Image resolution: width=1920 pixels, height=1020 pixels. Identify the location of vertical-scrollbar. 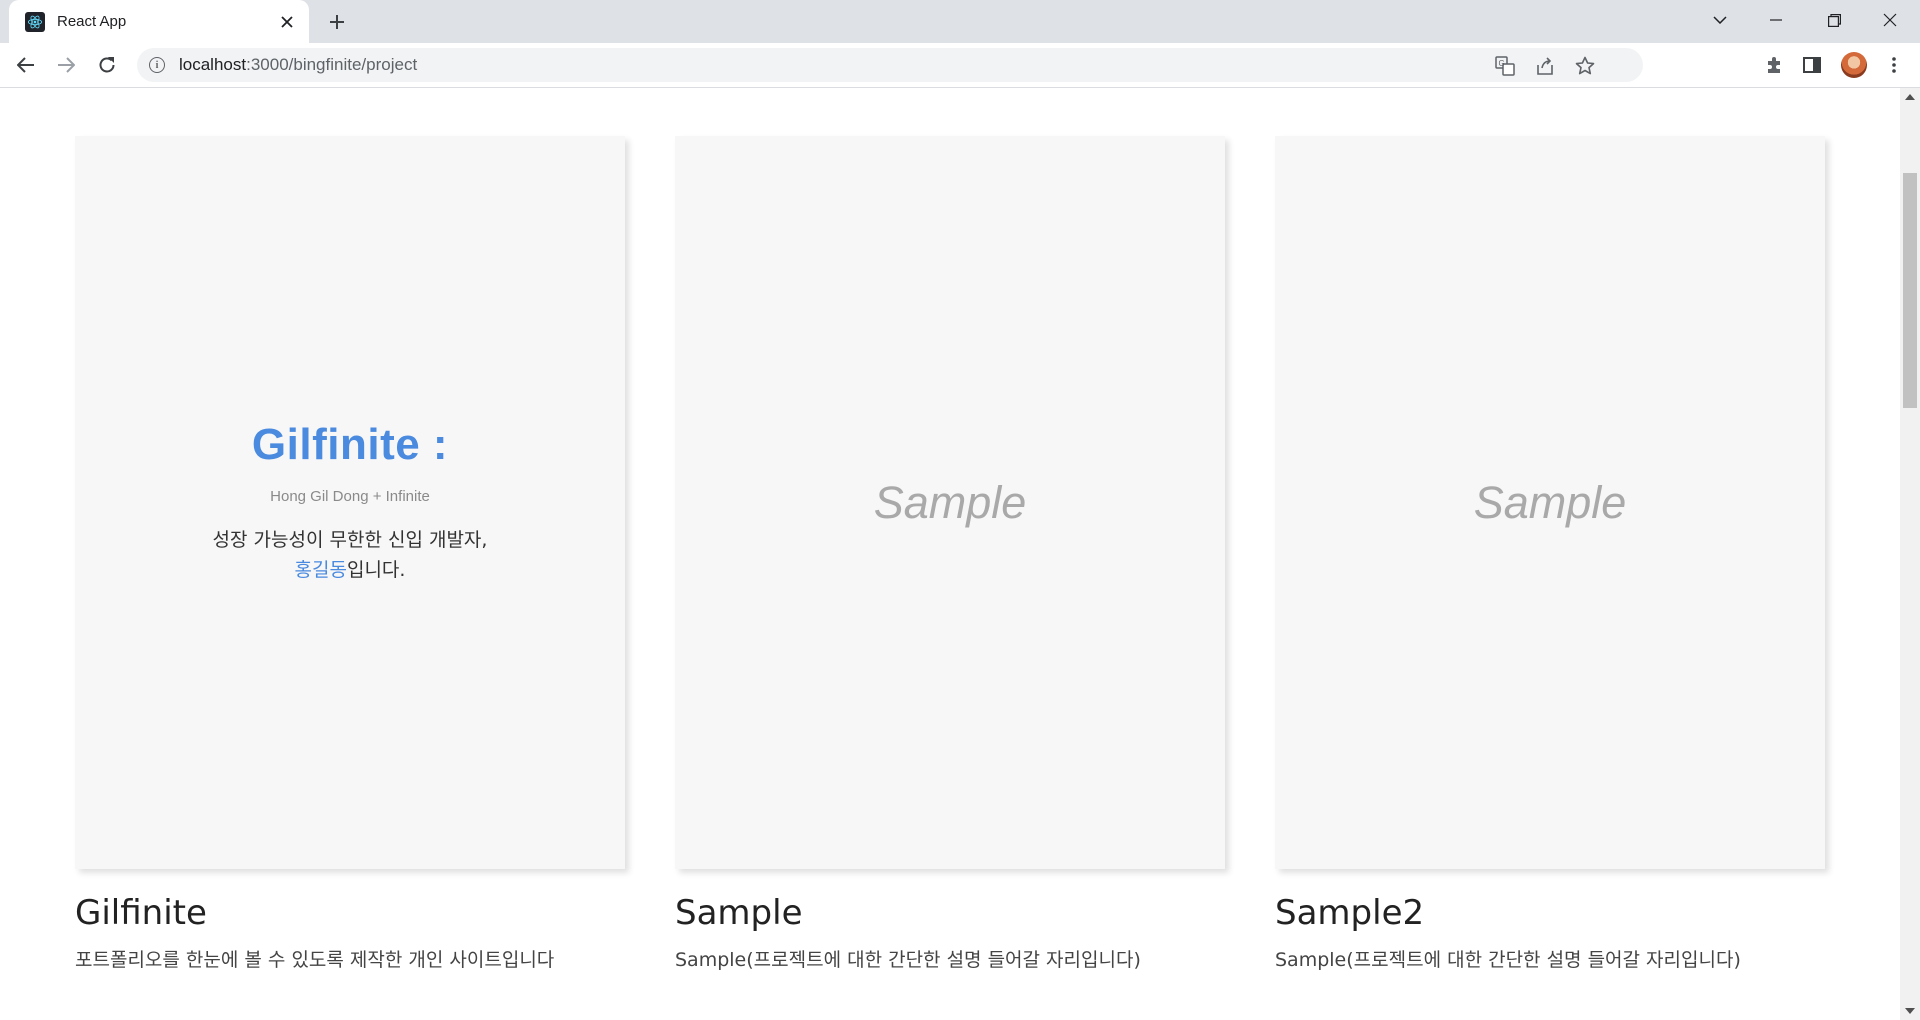
(1910, 554).